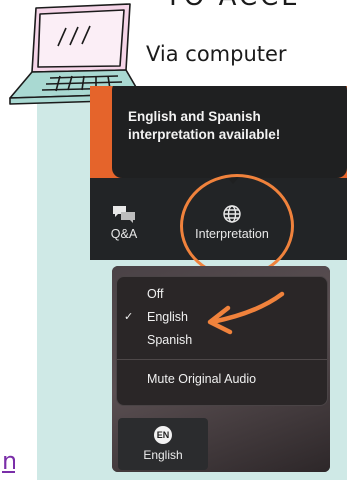  I want to click on language-english-button: EN English, so click(163, 444).